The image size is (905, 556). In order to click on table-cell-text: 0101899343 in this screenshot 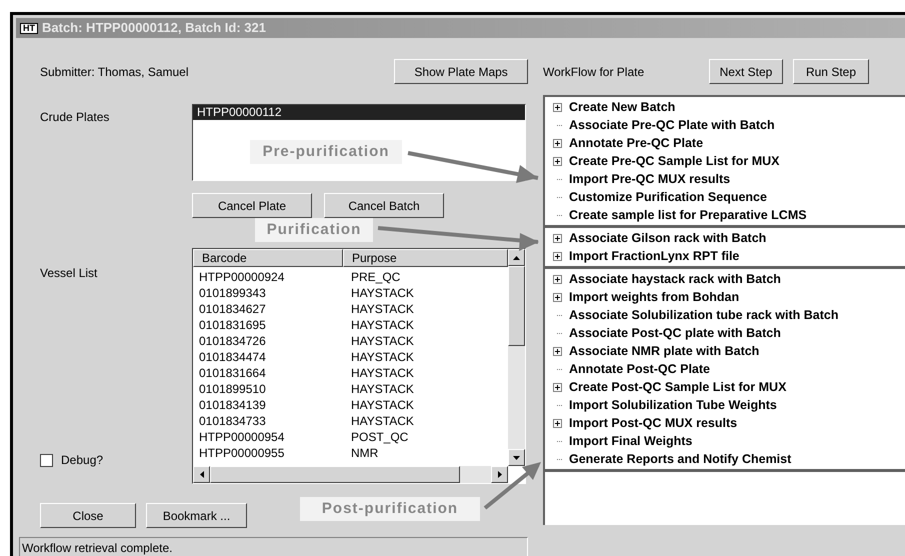, I will do `click(232, 293)`.